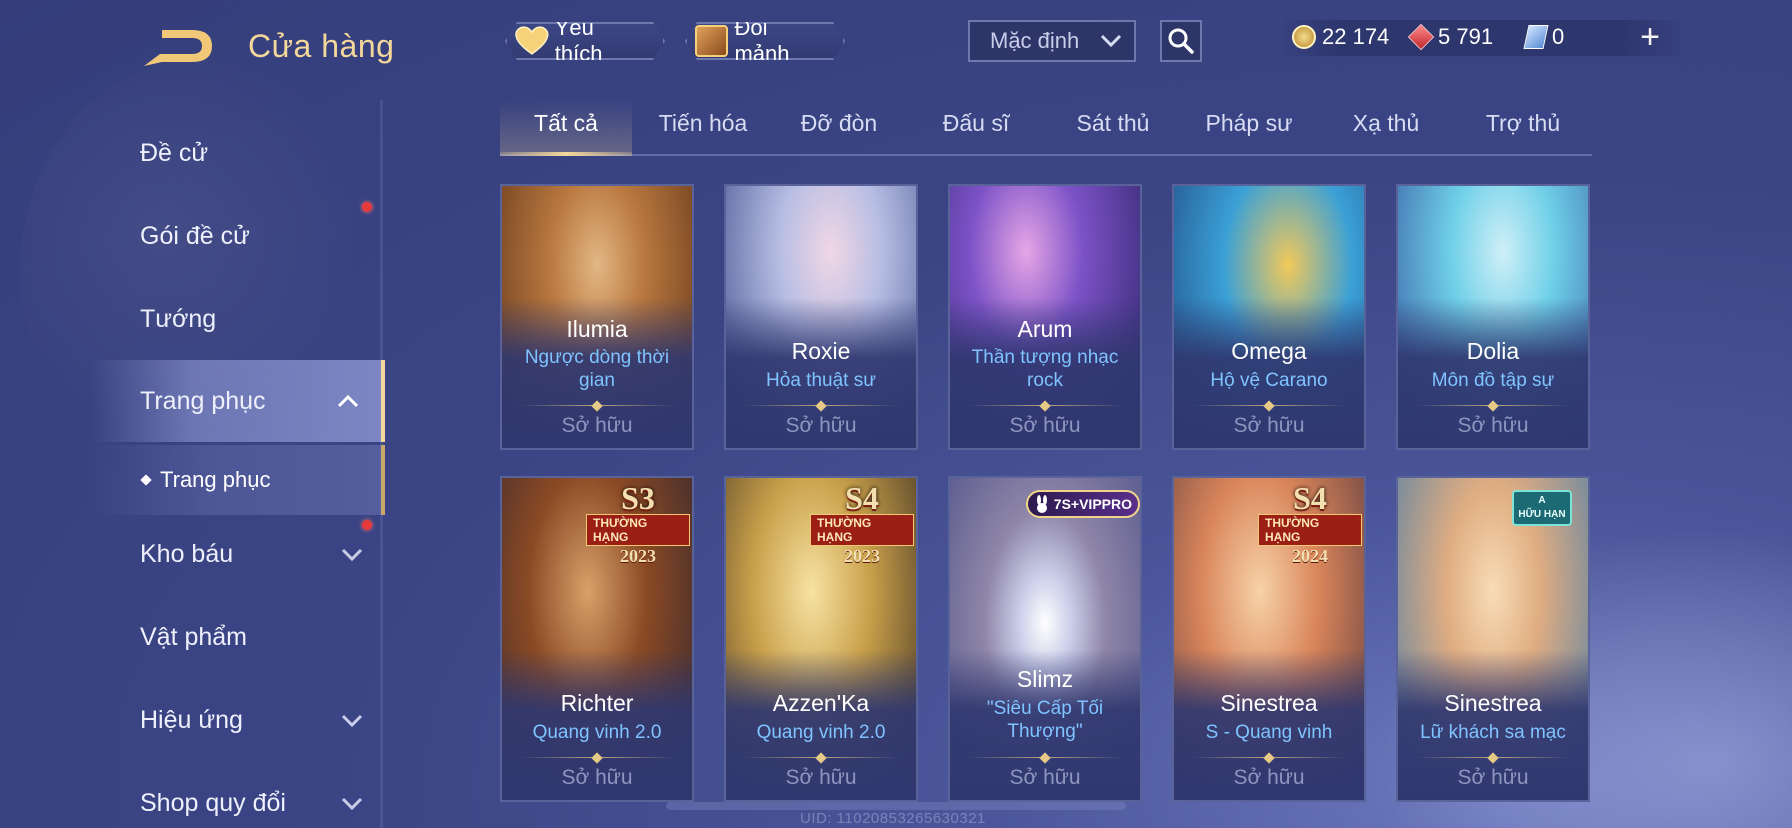 Image resolution: width=1792 pixels, height=828 pixels. Describe the element at coordinates (348, 401) in the screenshot. I see `chevron-up-icon` at that location.